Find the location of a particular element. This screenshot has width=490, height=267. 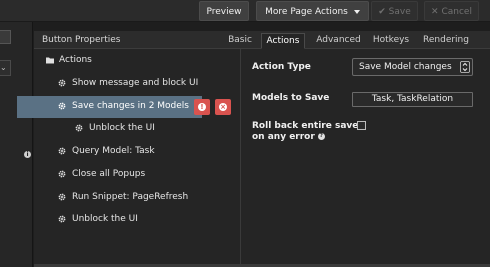

tab-actions: Actions is located at coordinates (283, 41).